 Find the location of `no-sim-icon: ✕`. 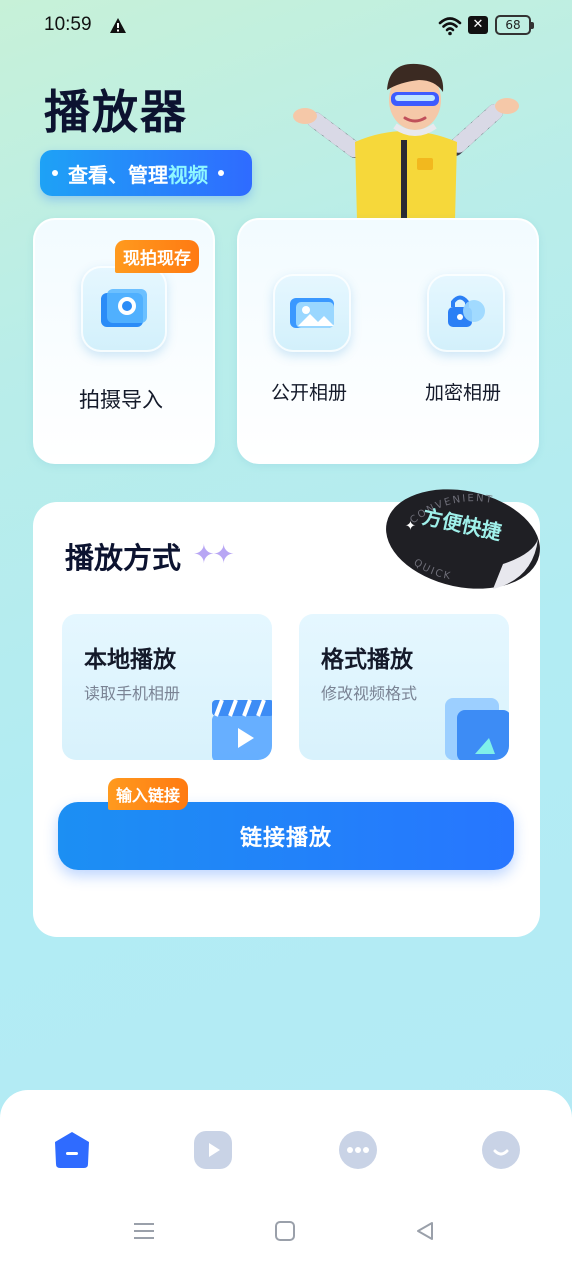

no-sim-icon: ✕ is located at coordinates (478, 25).